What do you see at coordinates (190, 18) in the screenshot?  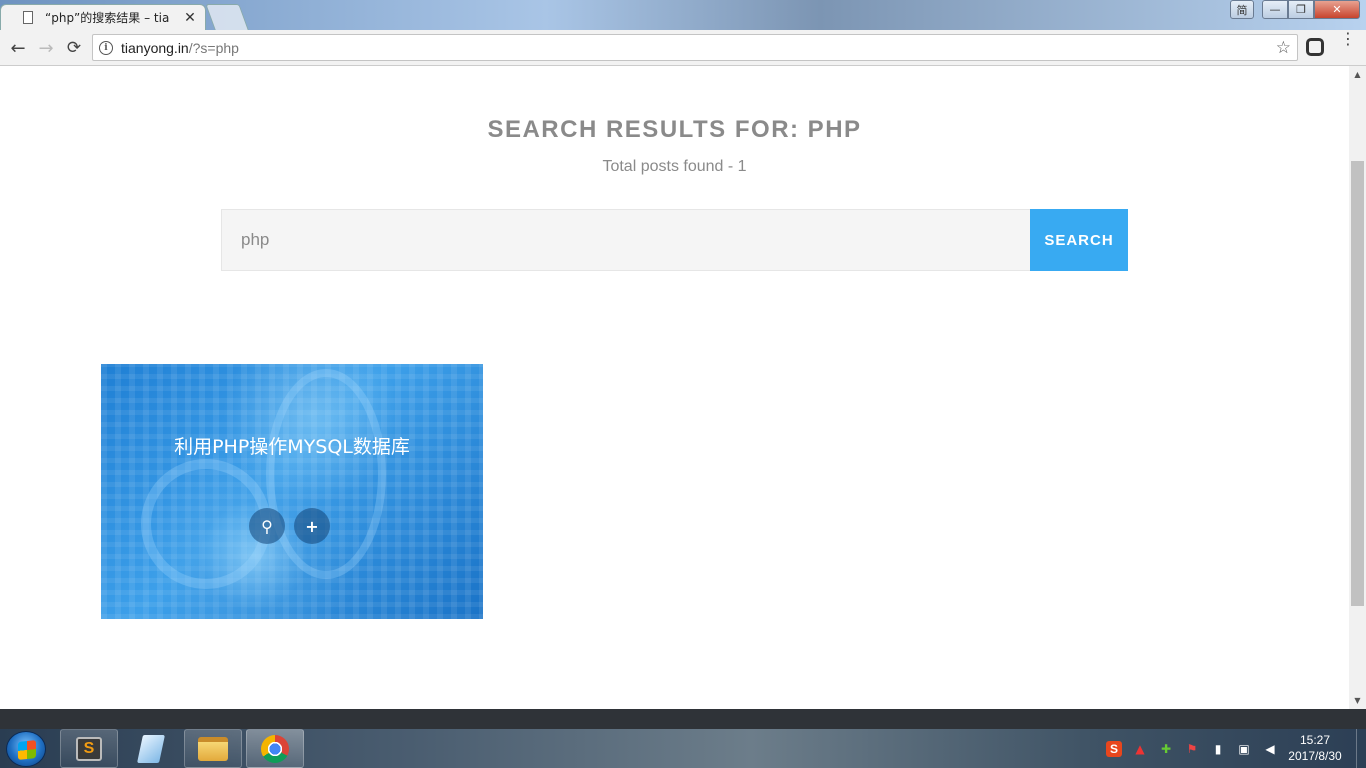 I see `tab-close-button: ✕` at bounding box center [190, 18].